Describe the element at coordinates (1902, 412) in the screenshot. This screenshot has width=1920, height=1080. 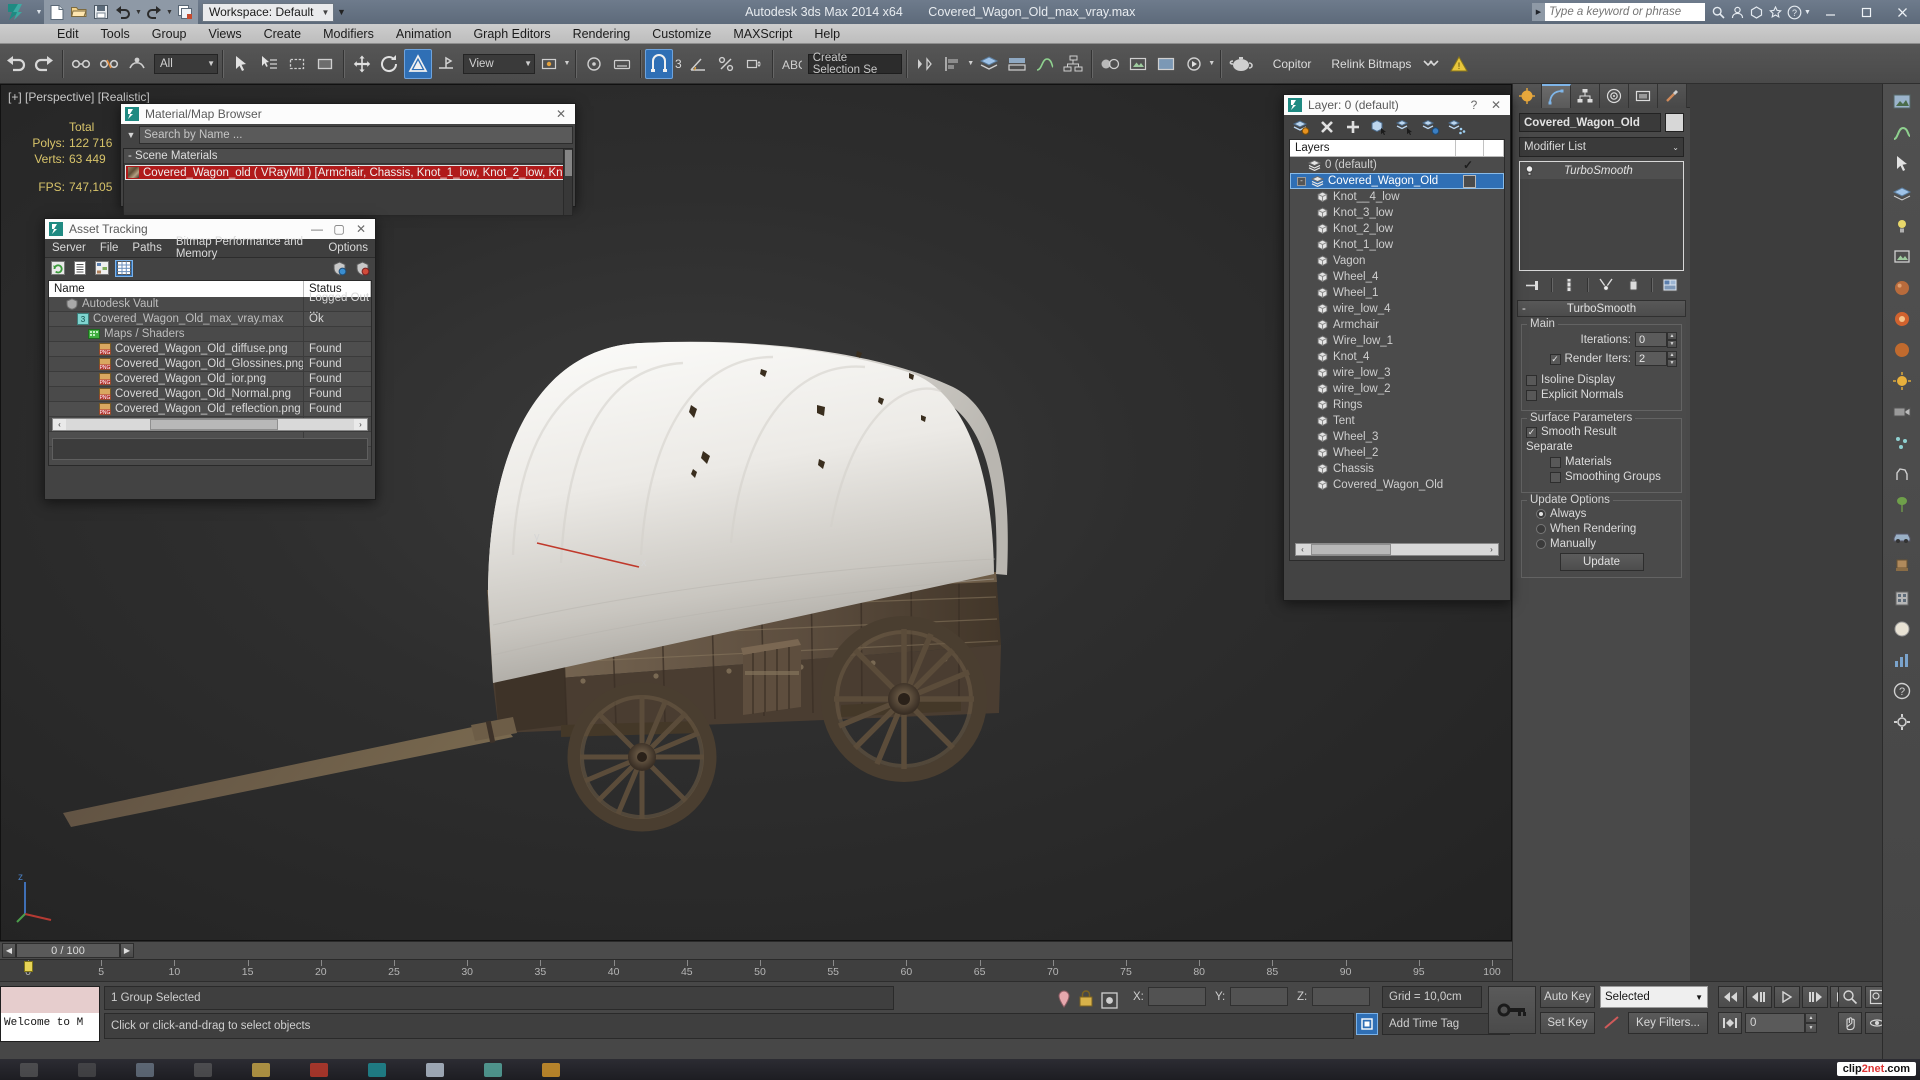
I see `camera-icon` at that location.